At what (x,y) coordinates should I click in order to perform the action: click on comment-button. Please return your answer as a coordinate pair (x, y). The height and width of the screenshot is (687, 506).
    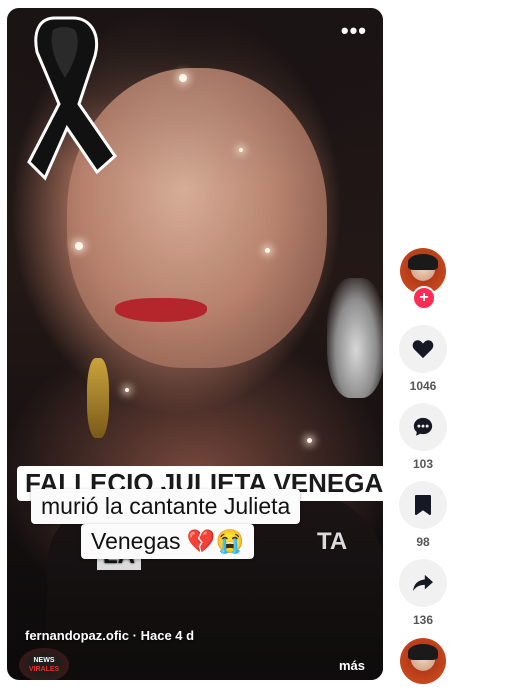
    Looking at the image, I should click on (423, 427).